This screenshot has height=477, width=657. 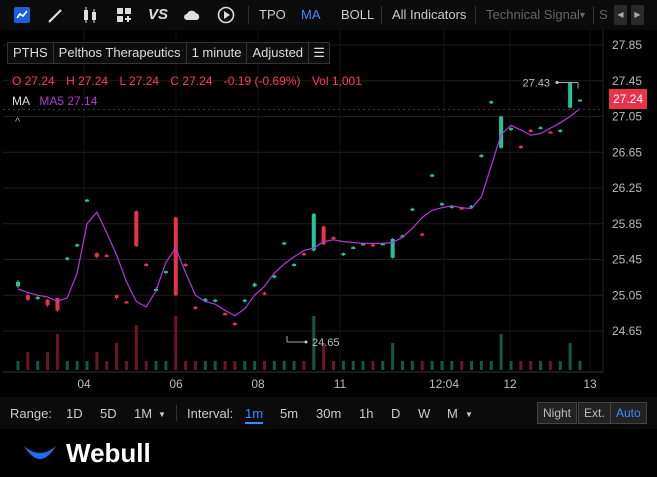 What do you see at coordinates (557, 83) in the screenshot?
I see `high-marker-dot` at bounding box center [557, 83].